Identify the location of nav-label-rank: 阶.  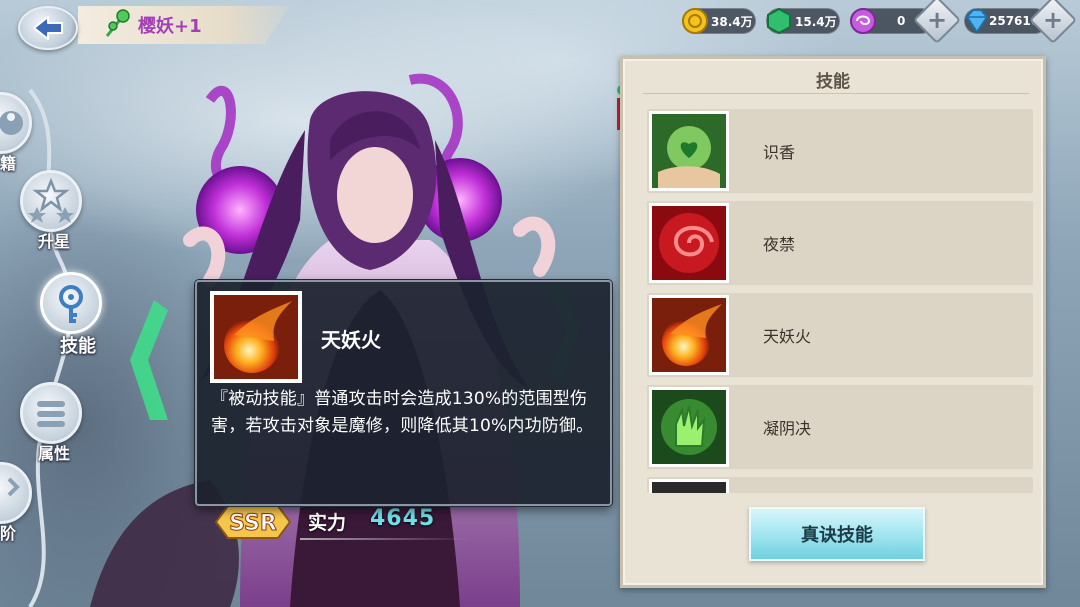
(8, 533).